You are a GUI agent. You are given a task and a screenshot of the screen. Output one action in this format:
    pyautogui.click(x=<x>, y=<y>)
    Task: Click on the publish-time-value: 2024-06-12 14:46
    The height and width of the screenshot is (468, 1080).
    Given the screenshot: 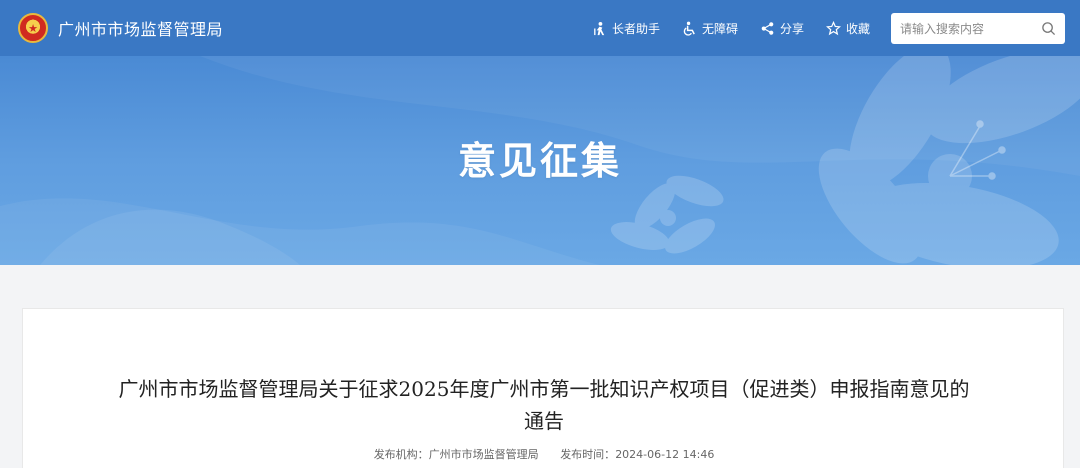 What is the action you would take?
    pyautogui.click(x=665, y=454)
    